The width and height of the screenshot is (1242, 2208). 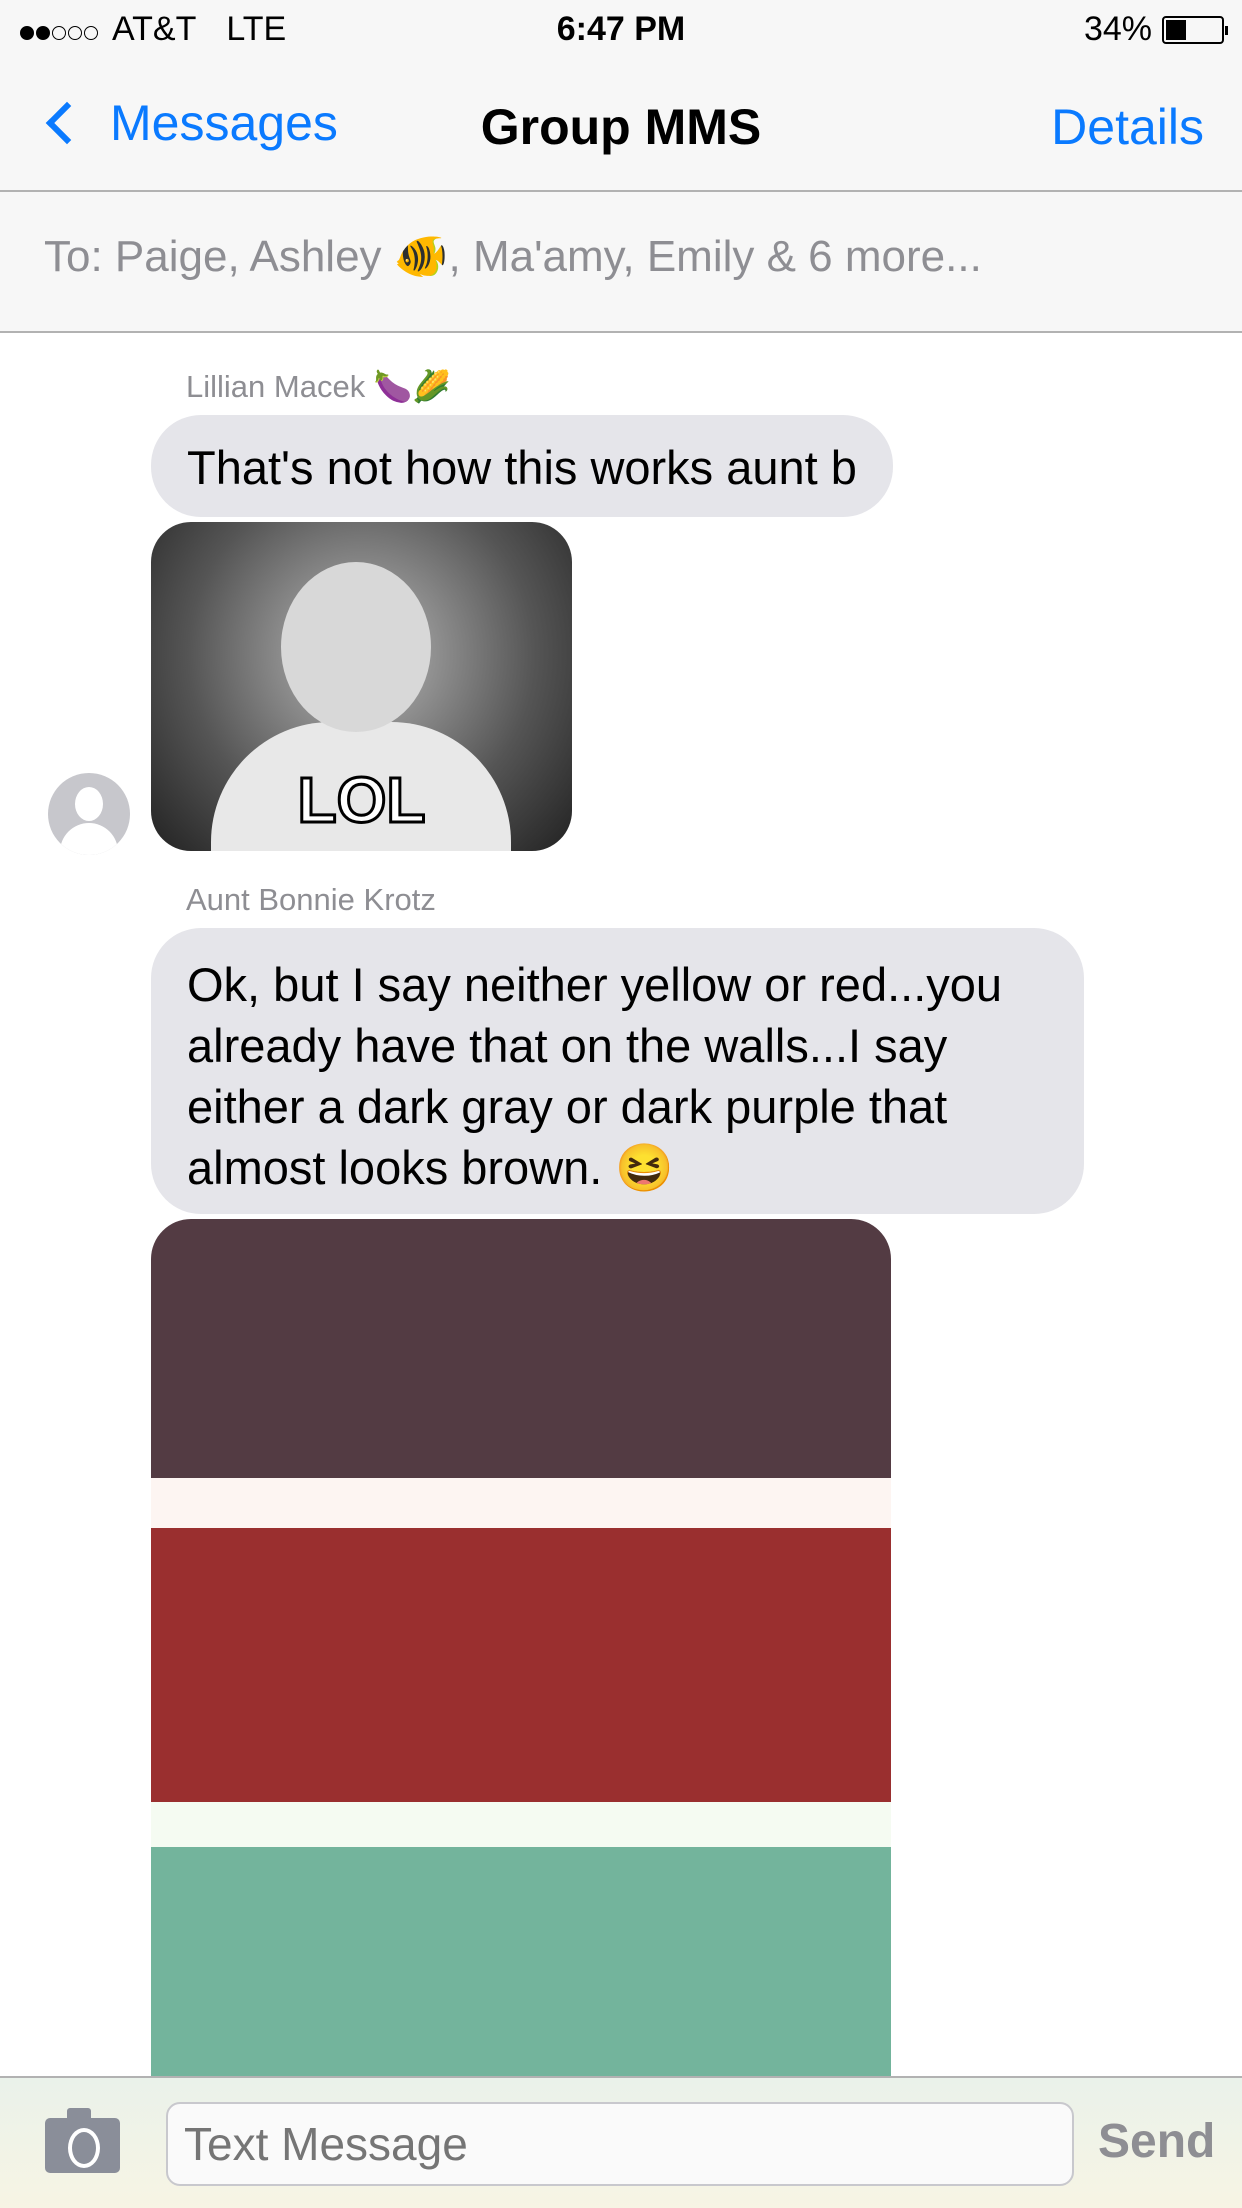 What do you see at coordinates (1117, 29) in the screenshot?
I see `battery-percent: 34%` at bounding box center [1117, 29].